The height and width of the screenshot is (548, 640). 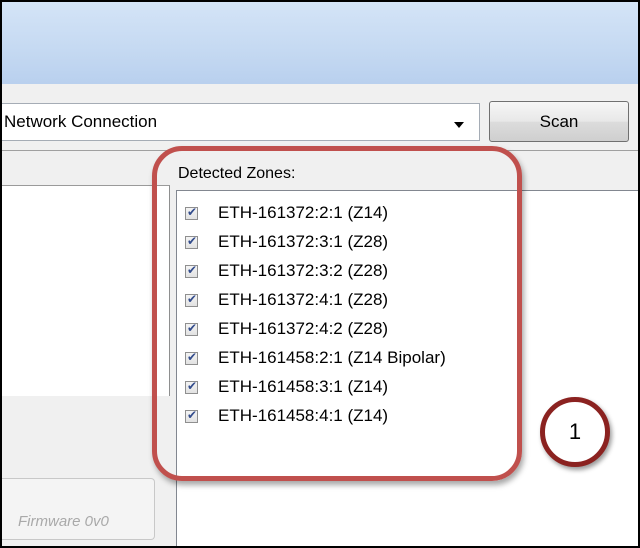 What do you see at coordinates (81, 121) in the screenshot?
I see `connection-select-value: Network Connection` at bounding box center [81, 121].